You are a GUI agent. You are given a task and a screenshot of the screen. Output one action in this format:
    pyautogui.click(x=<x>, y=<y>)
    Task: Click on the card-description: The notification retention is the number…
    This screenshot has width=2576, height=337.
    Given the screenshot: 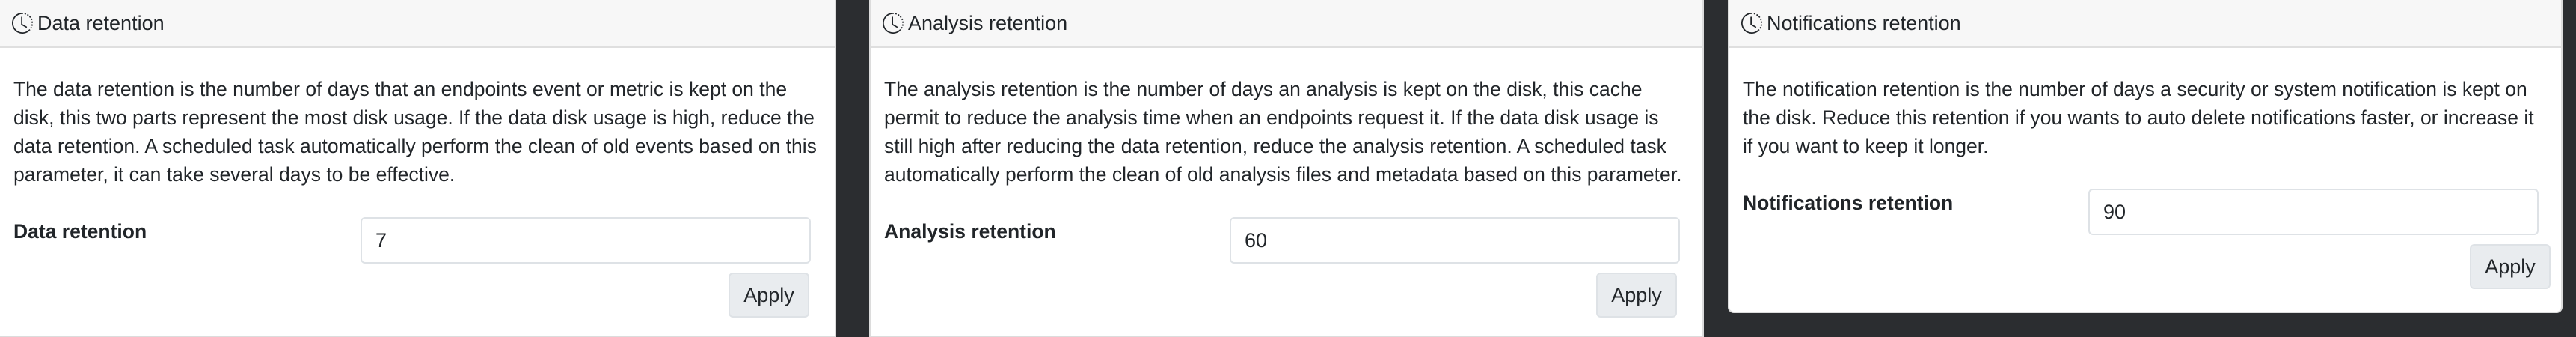 What is the action you would take?
    pyautogui.click(x=2138, y=117)
    